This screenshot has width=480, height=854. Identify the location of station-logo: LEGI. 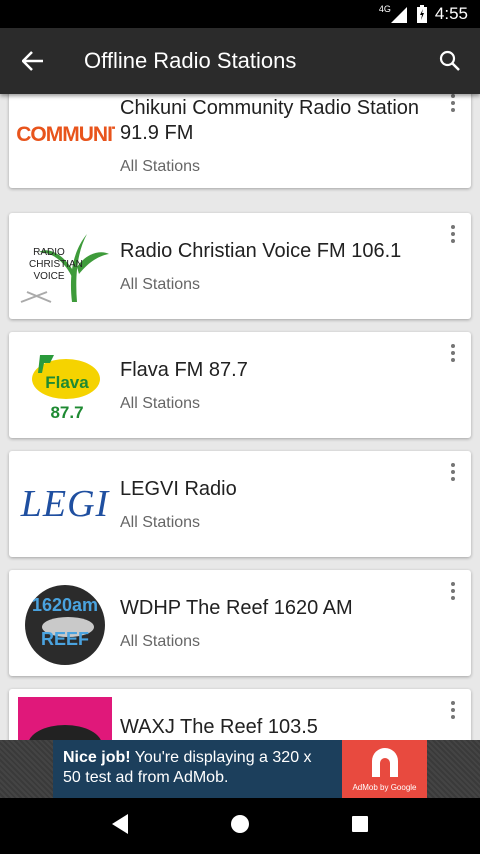
(65, 504).